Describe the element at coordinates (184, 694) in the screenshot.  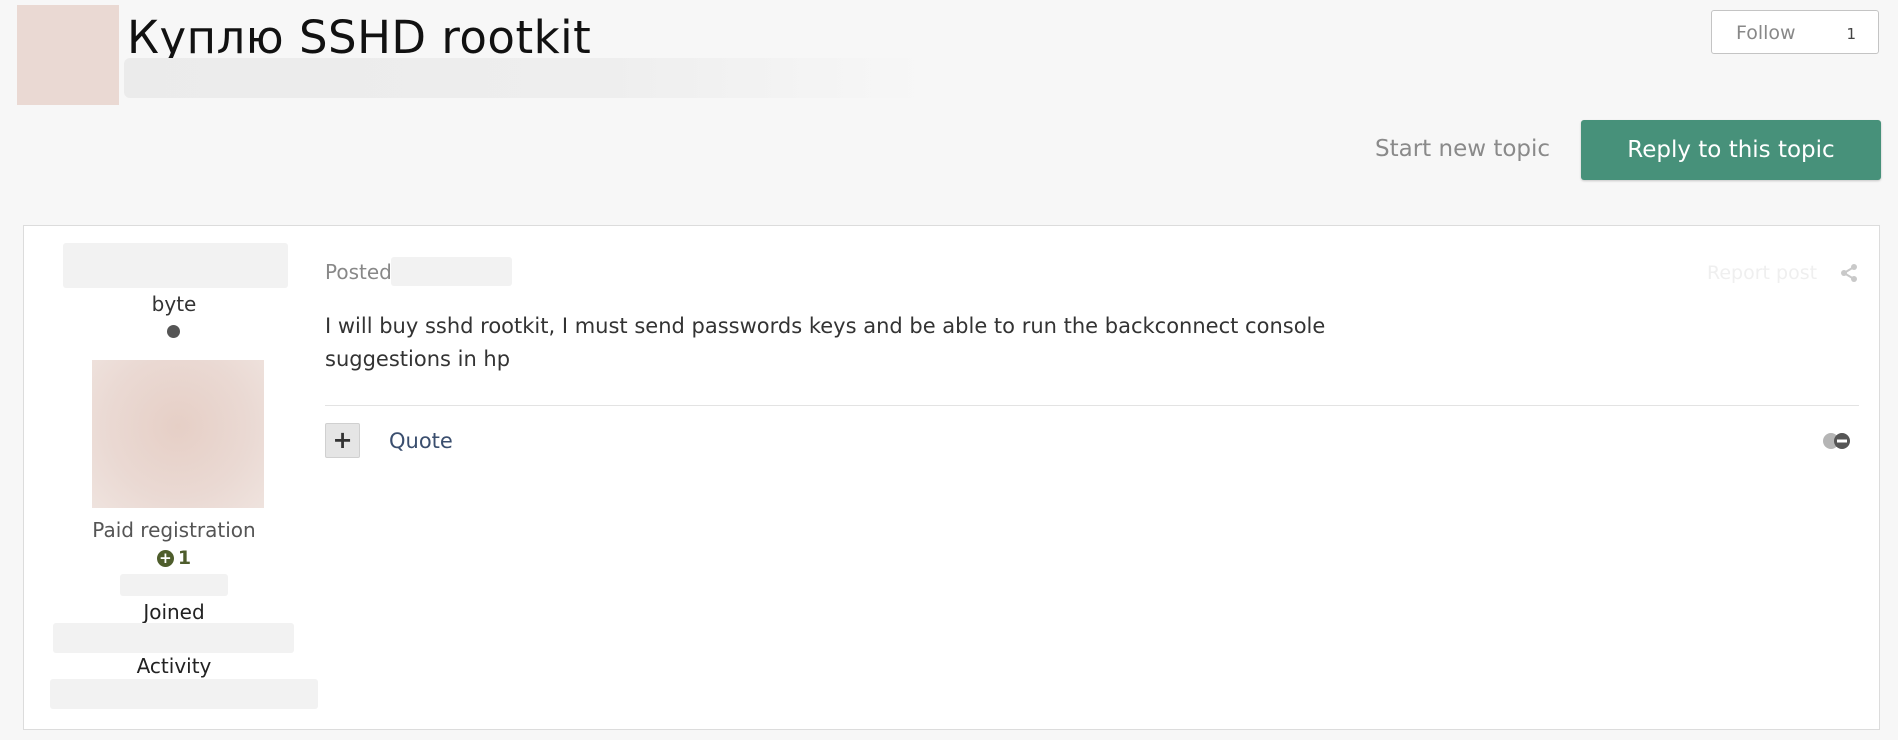
I see `activity-date-redacted` at that location.